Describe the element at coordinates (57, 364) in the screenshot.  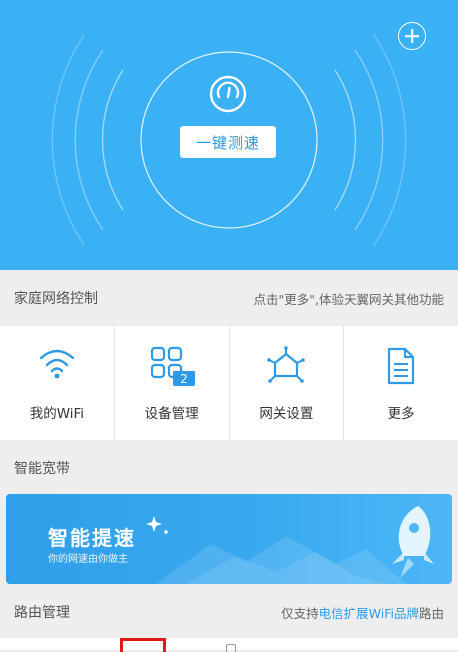
I see `wifi-icon` at that location.